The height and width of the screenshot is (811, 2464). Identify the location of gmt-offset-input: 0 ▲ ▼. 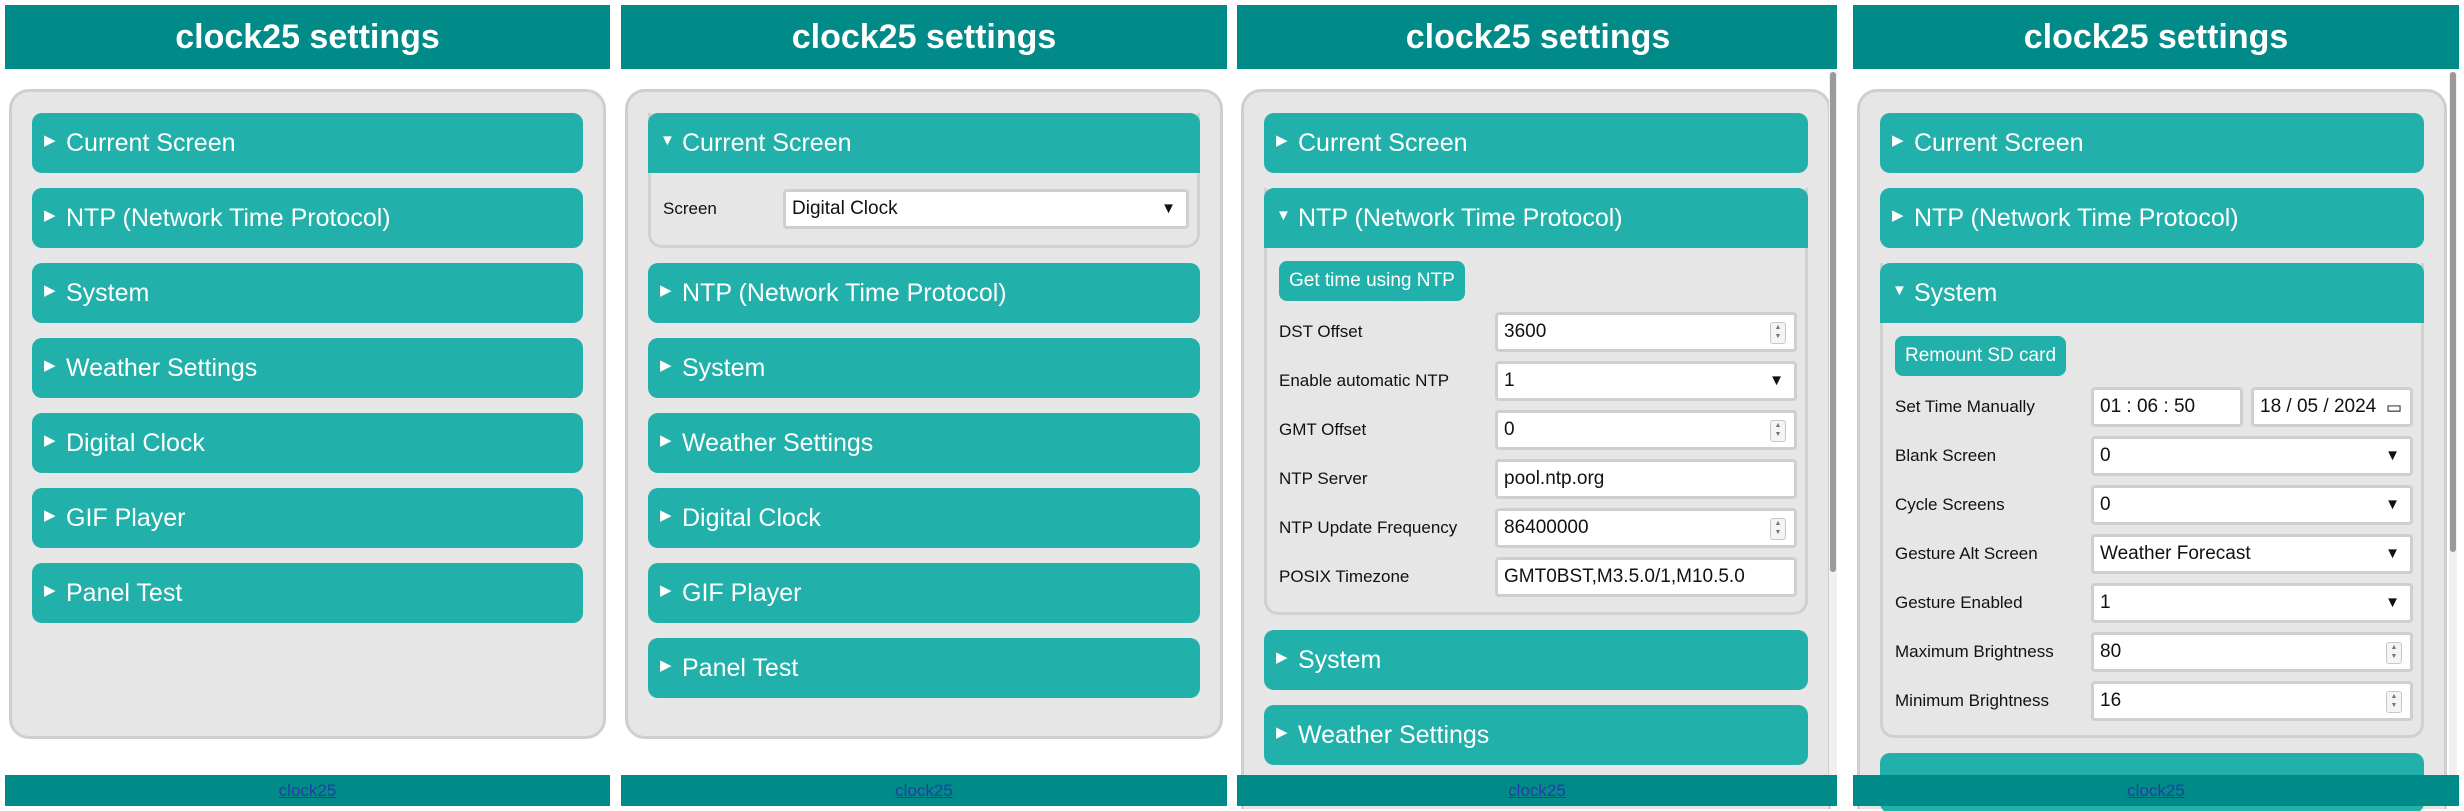
(1646, 430).